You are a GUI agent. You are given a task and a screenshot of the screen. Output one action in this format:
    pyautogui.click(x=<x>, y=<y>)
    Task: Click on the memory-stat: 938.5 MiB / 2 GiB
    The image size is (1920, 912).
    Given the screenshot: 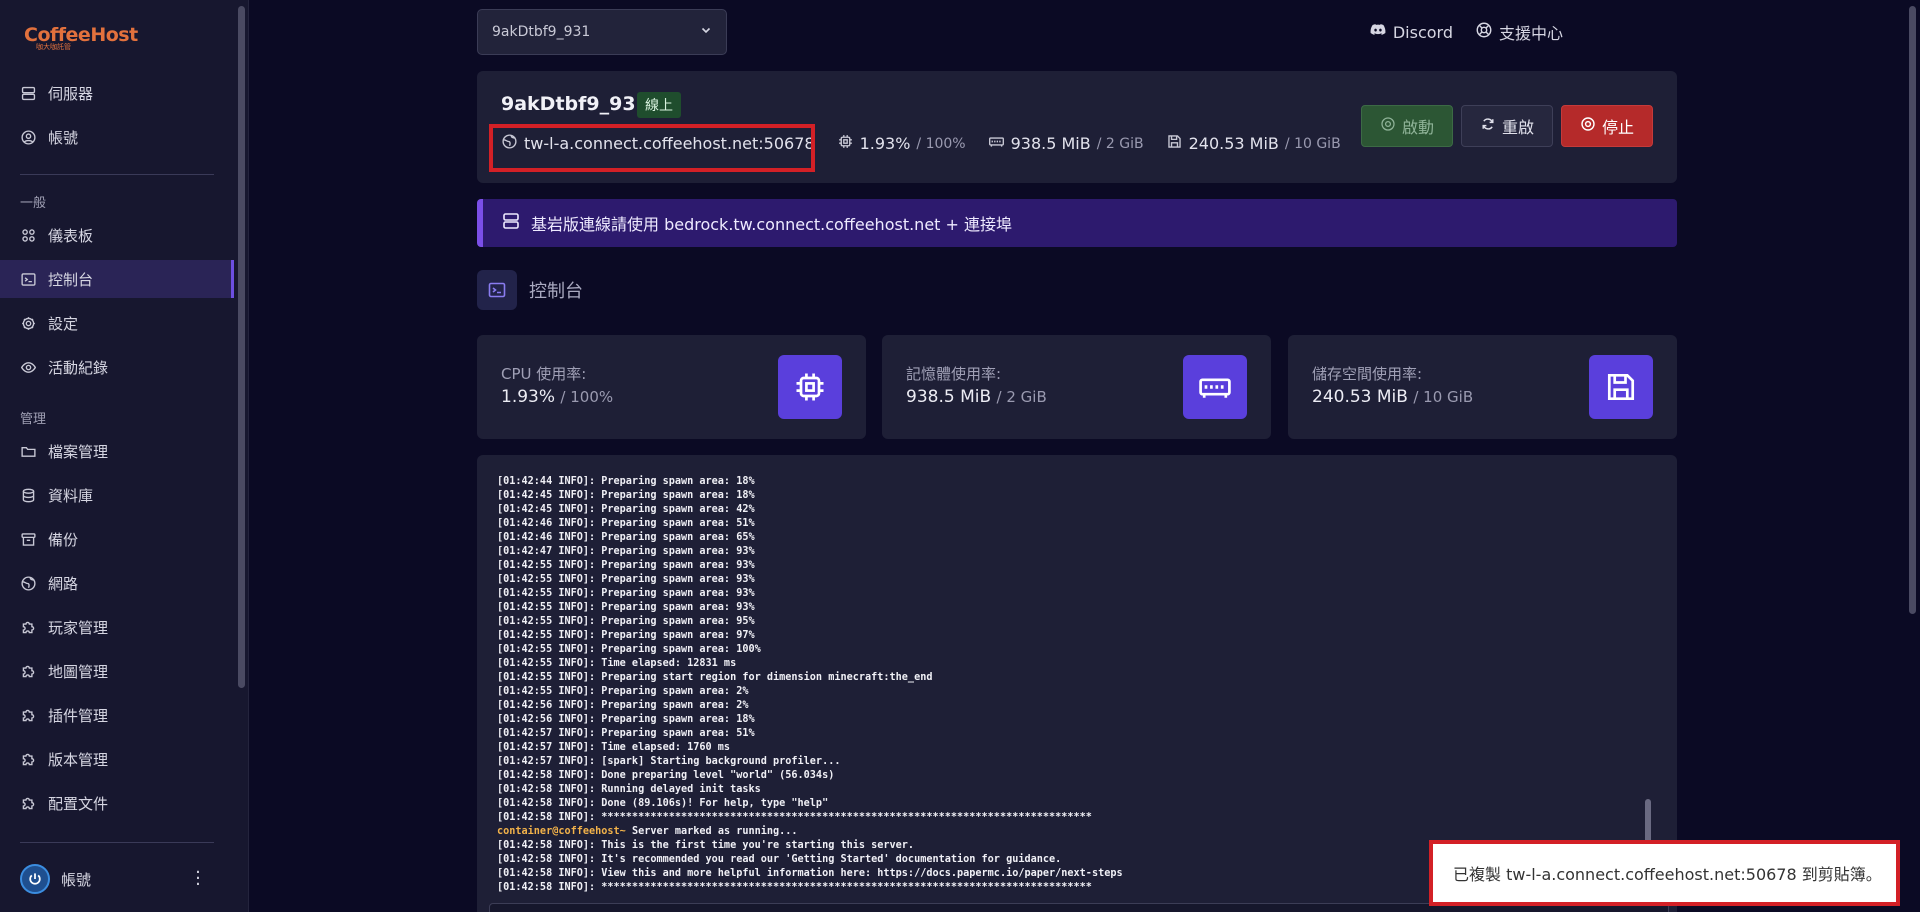 What is the action you would take?
    pyautogui.click(x=1066, y=143)
    